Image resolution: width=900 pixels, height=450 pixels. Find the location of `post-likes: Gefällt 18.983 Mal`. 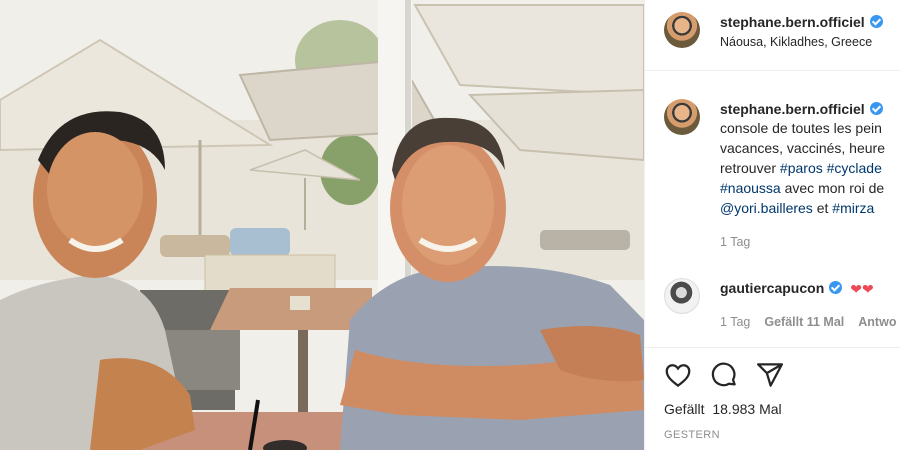

post-likes: Gefällt 18.983 Mal is located at coordinates (723, 409).